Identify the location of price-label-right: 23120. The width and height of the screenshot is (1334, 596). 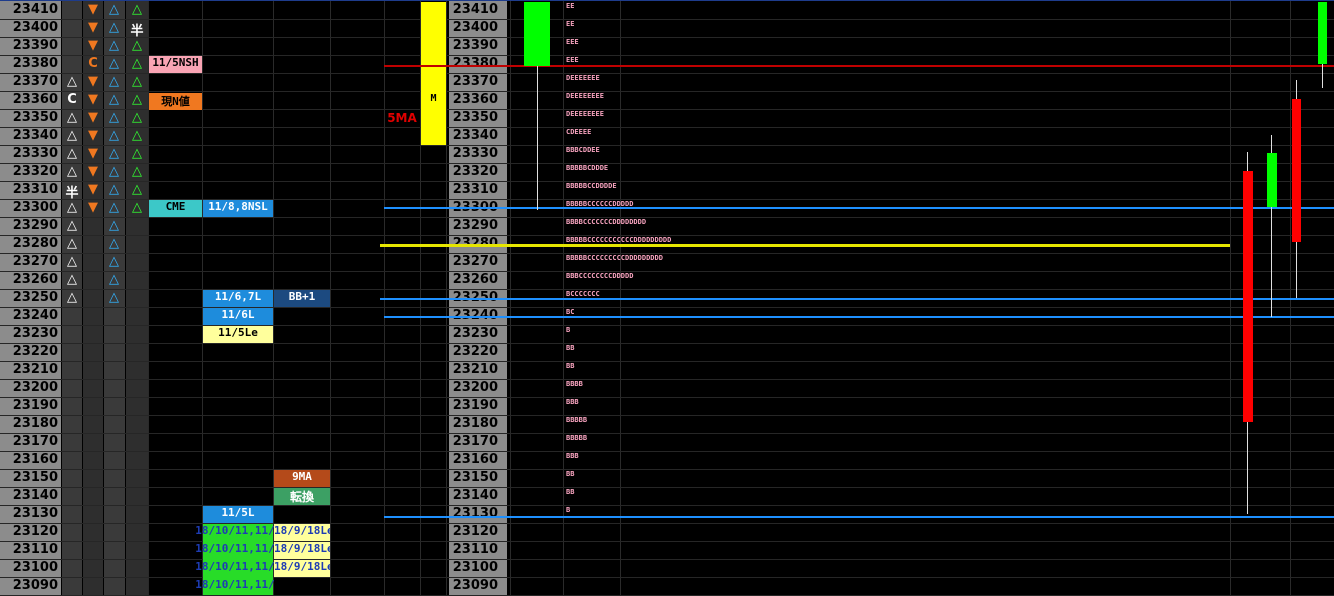
(475, 531).